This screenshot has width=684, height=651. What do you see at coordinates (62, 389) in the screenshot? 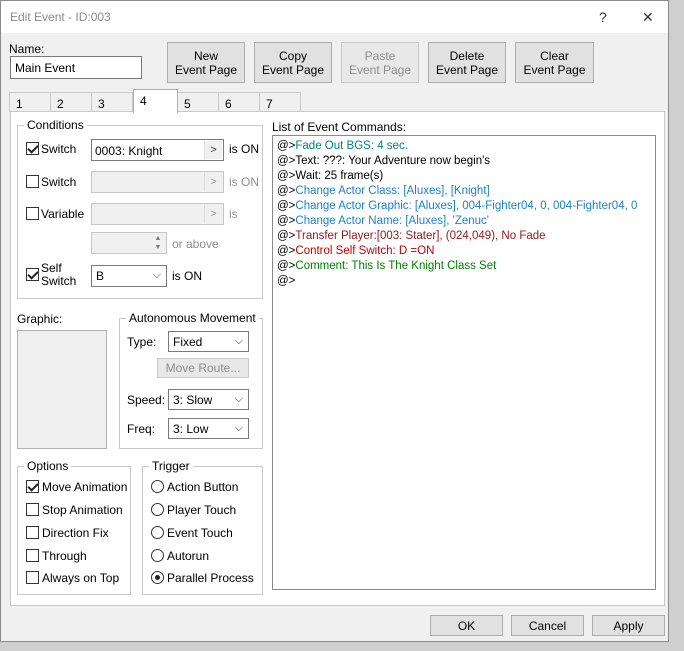
I see `graphic-preview` at bounding box center [62, 389].